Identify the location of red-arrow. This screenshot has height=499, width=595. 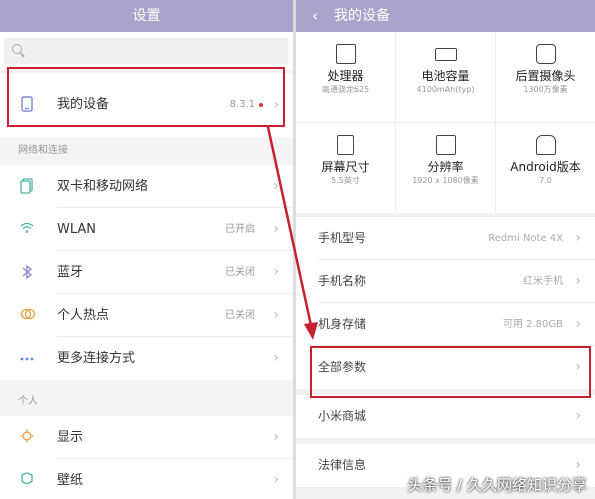
(292, 233).